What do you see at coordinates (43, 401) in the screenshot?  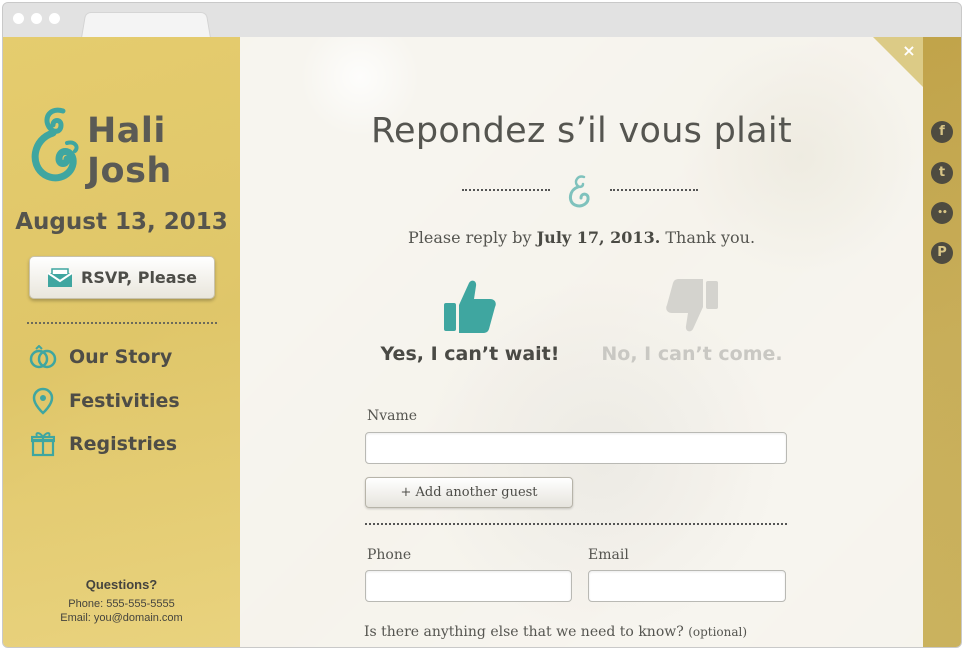 I see `map-pin-icon` at bounding box center [43, 401].